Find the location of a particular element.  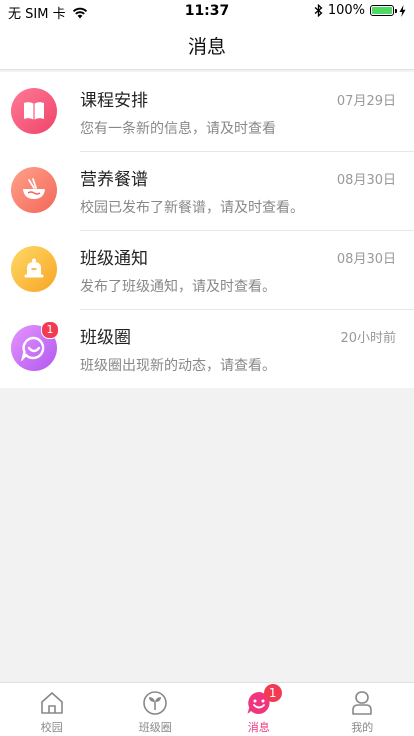

chat-smile-icon: 1 is located at coordinates (35, 346).